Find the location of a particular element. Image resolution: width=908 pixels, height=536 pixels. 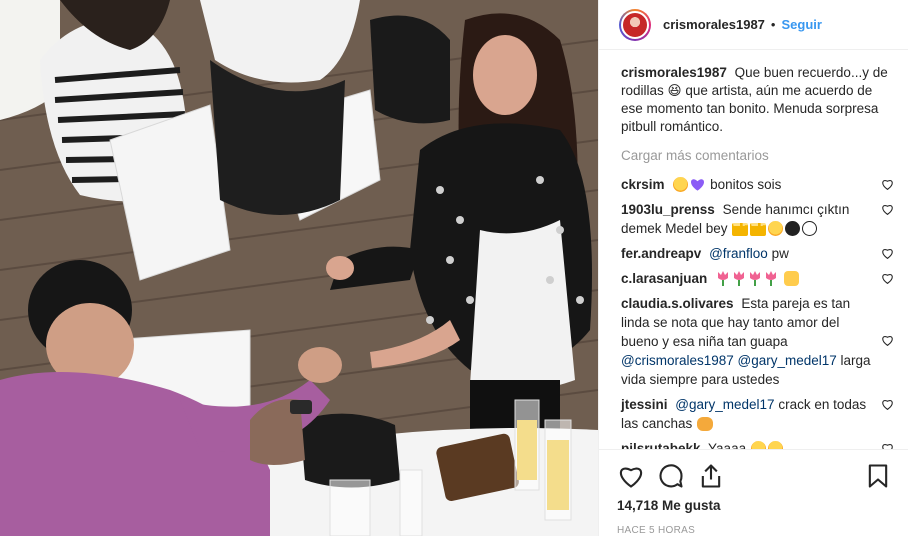

black-circle-emoji-icon is located at coordinates (793, 228).